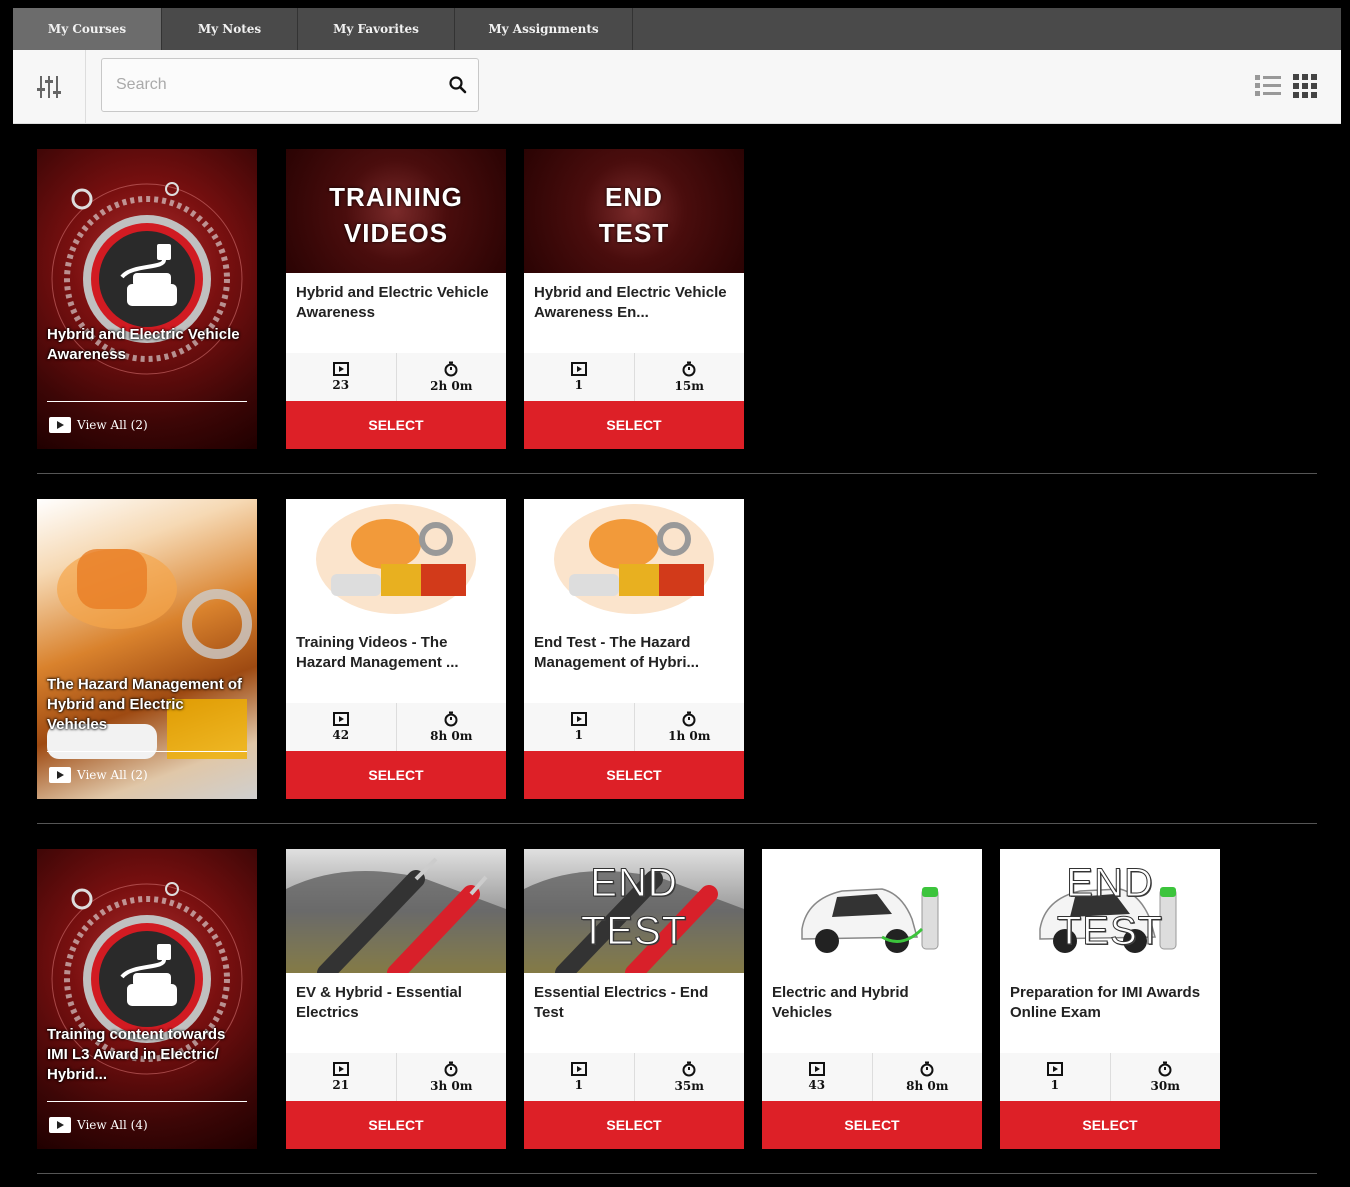 This screenshot has height=1187, width=1350. I want to click on course-thumbnail: END TEST, so click(634, 911).